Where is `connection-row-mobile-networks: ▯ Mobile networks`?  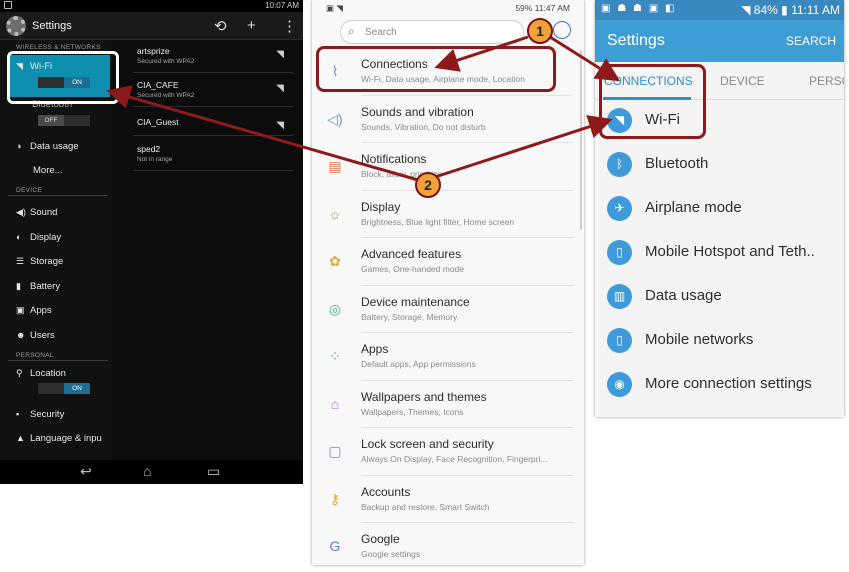 connection-row-mobile-networks: ▯ Mobile networks is located at coordinates (719, 342).